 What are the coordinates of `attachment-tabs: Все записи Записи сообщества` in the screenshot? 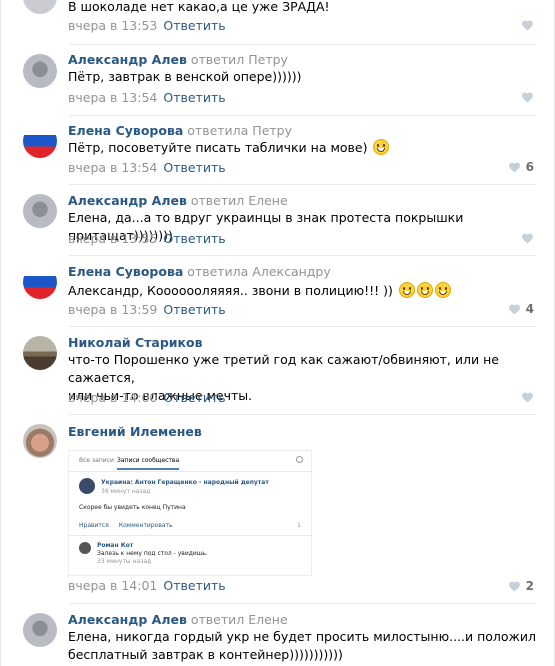 It's located at (190, 461).